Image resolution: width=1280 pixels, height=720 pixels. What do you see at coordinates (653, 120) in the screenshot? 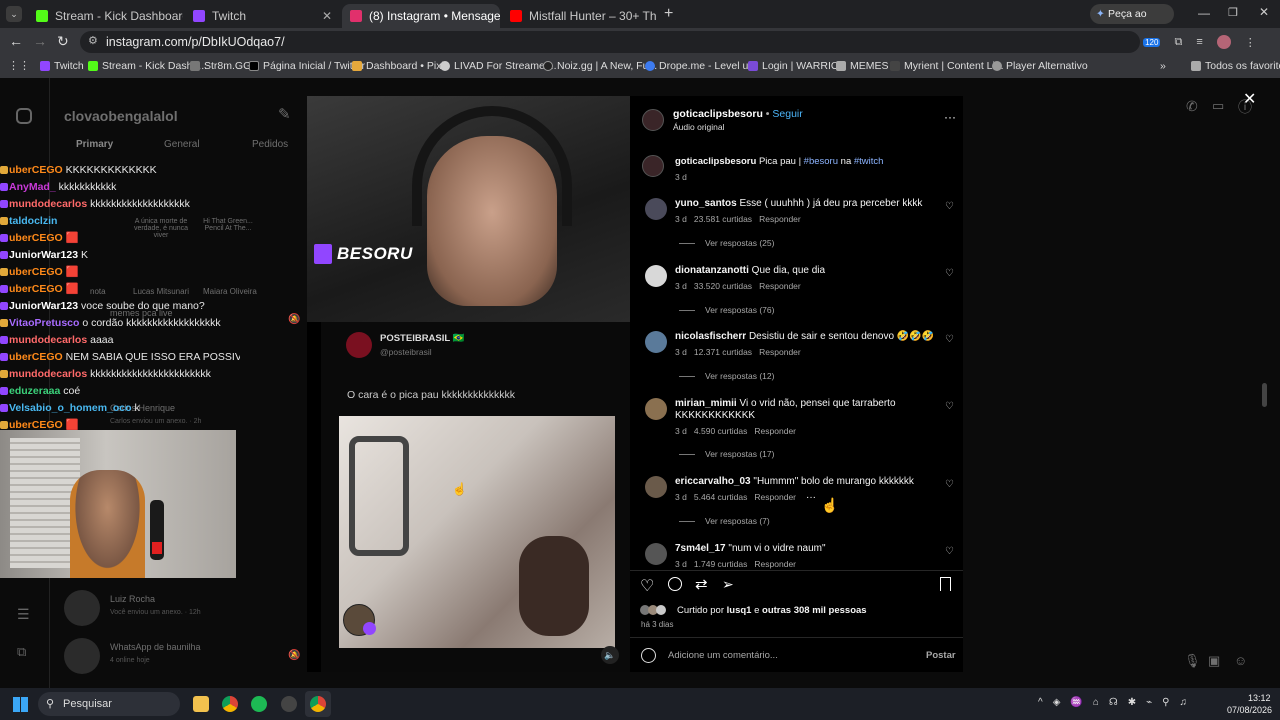
I see `author-avatar` at bounding box center [653, 120].